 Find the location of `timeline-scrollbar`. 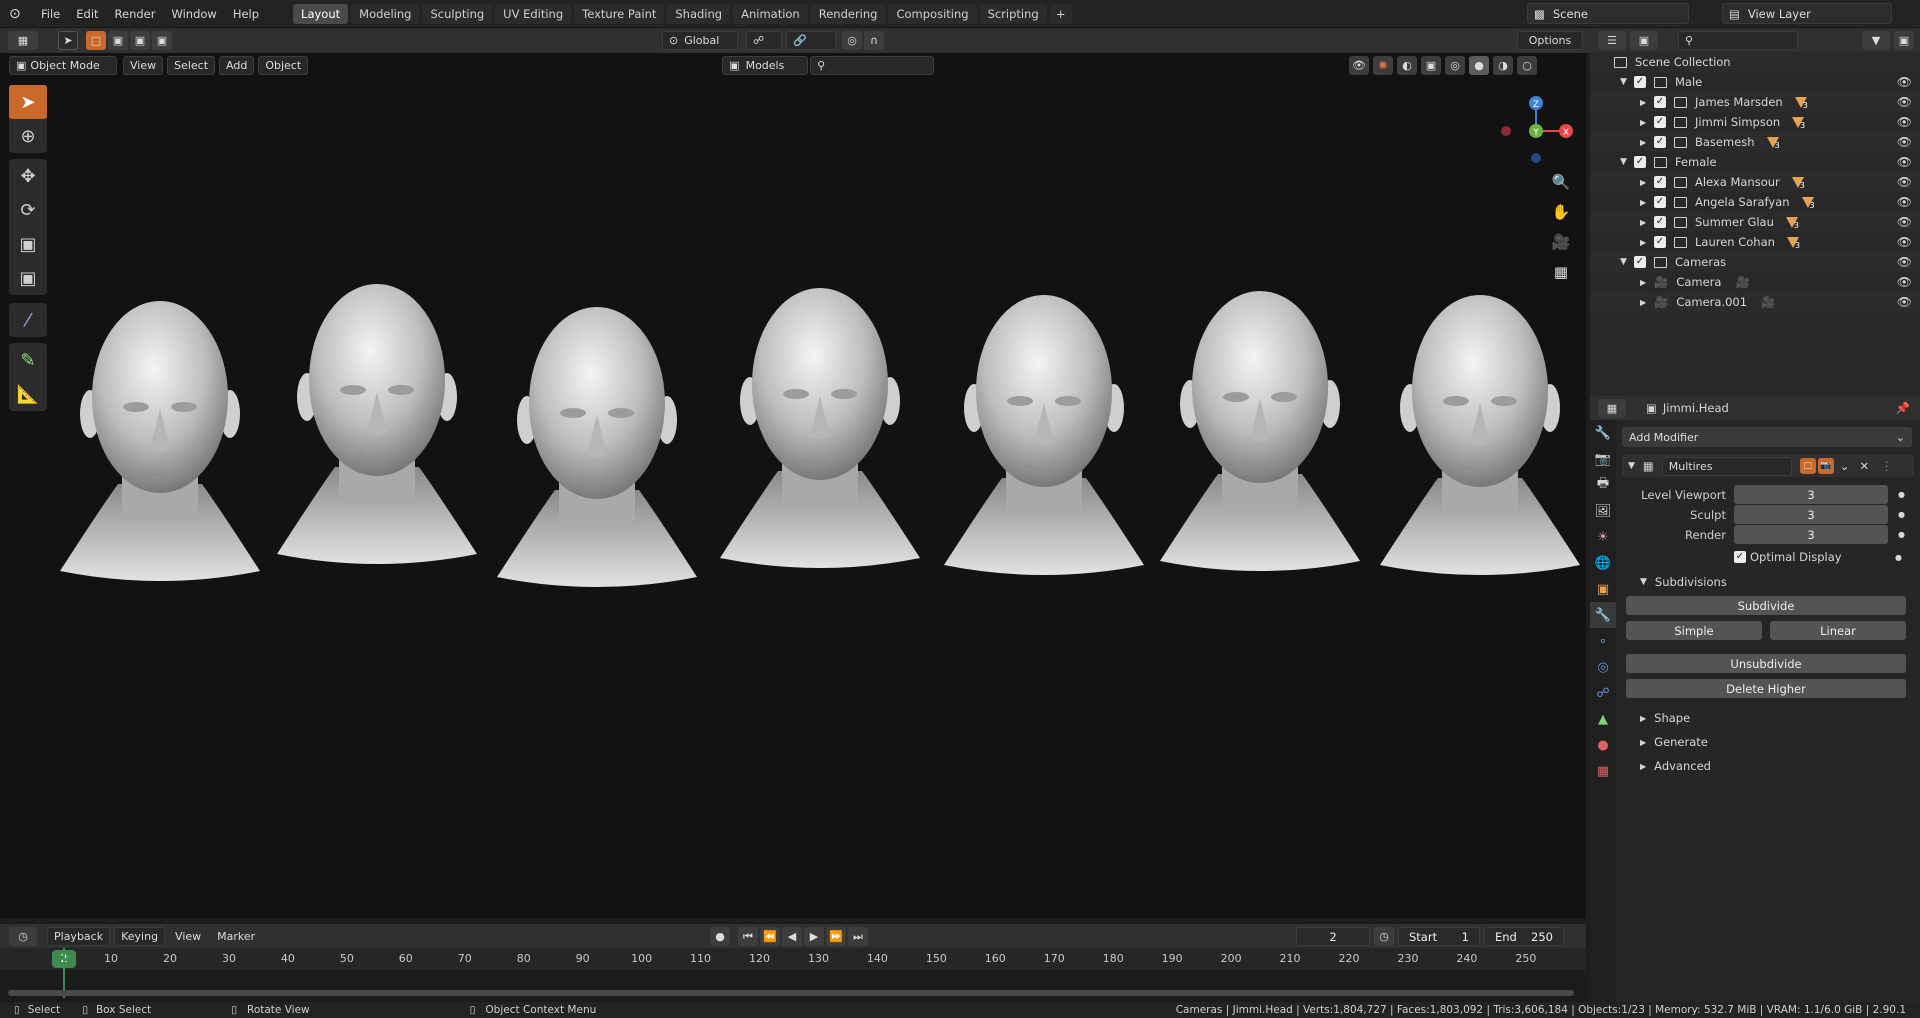

timeline-scrollbar is located at coordinates (791, 992).